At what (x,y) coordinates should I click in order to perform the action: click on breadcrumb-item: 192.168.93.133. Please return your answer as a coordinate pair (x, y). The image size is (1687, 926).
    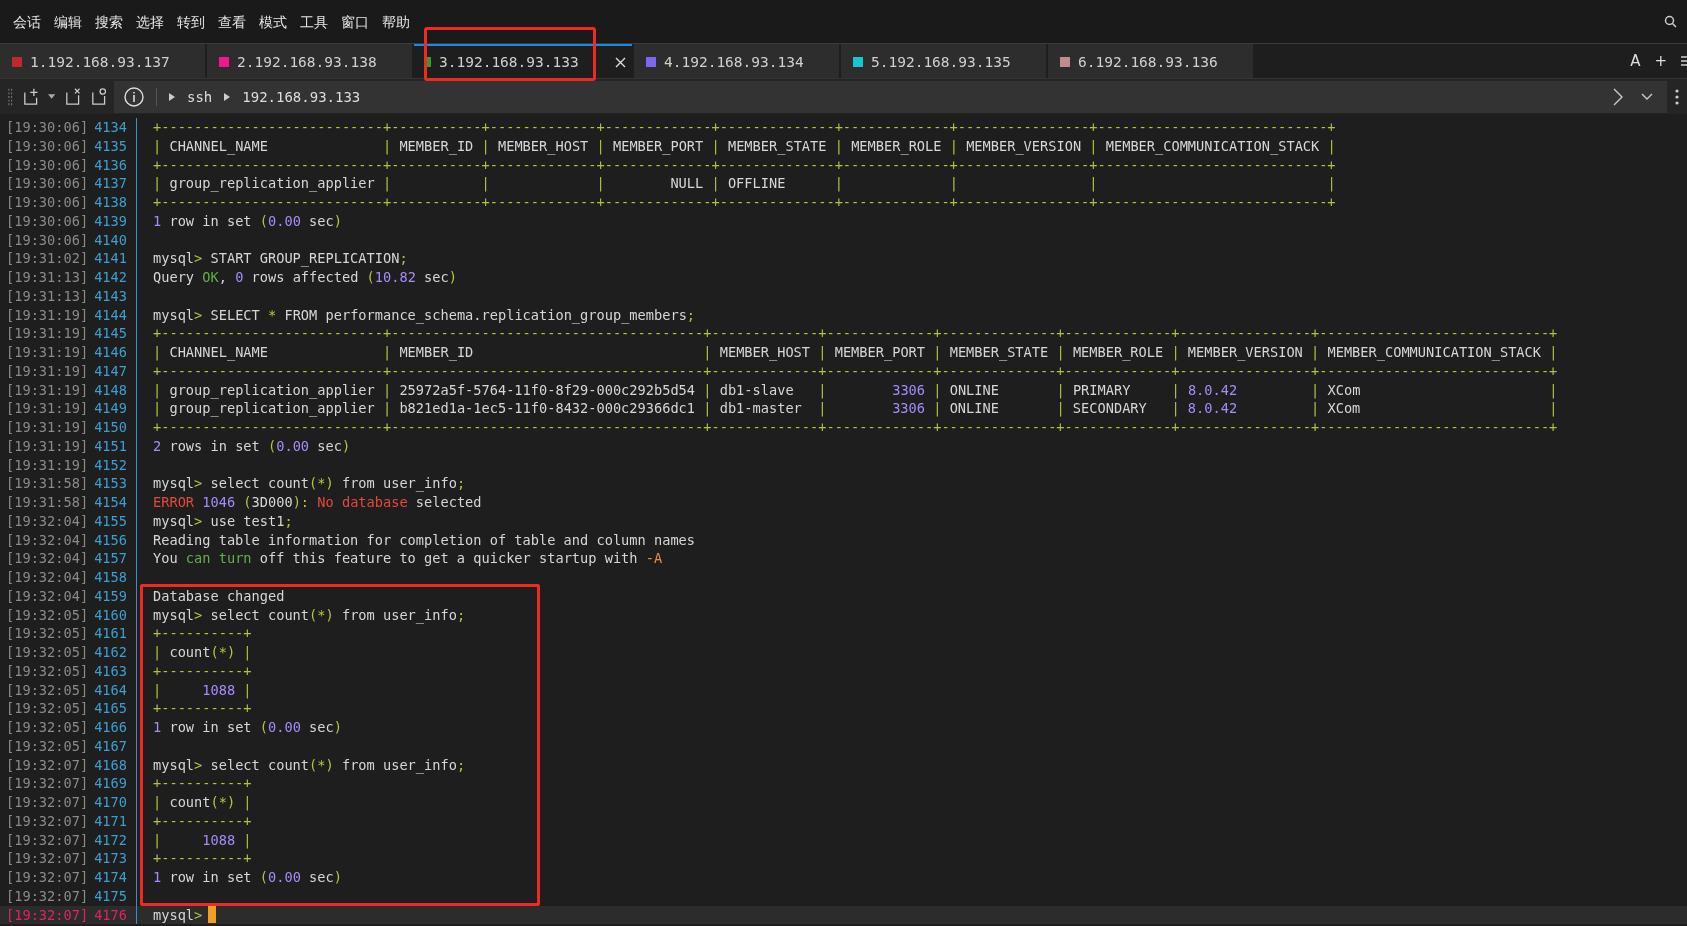
    Looking at the image, I should click on (301, 96).